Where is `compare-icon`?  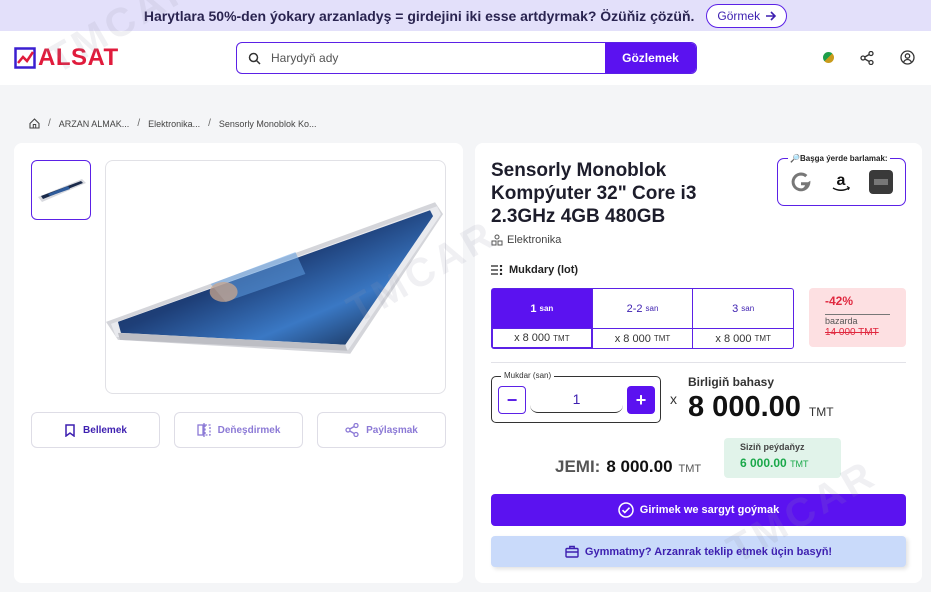 compare-icon is located at coordinates (203, 430).